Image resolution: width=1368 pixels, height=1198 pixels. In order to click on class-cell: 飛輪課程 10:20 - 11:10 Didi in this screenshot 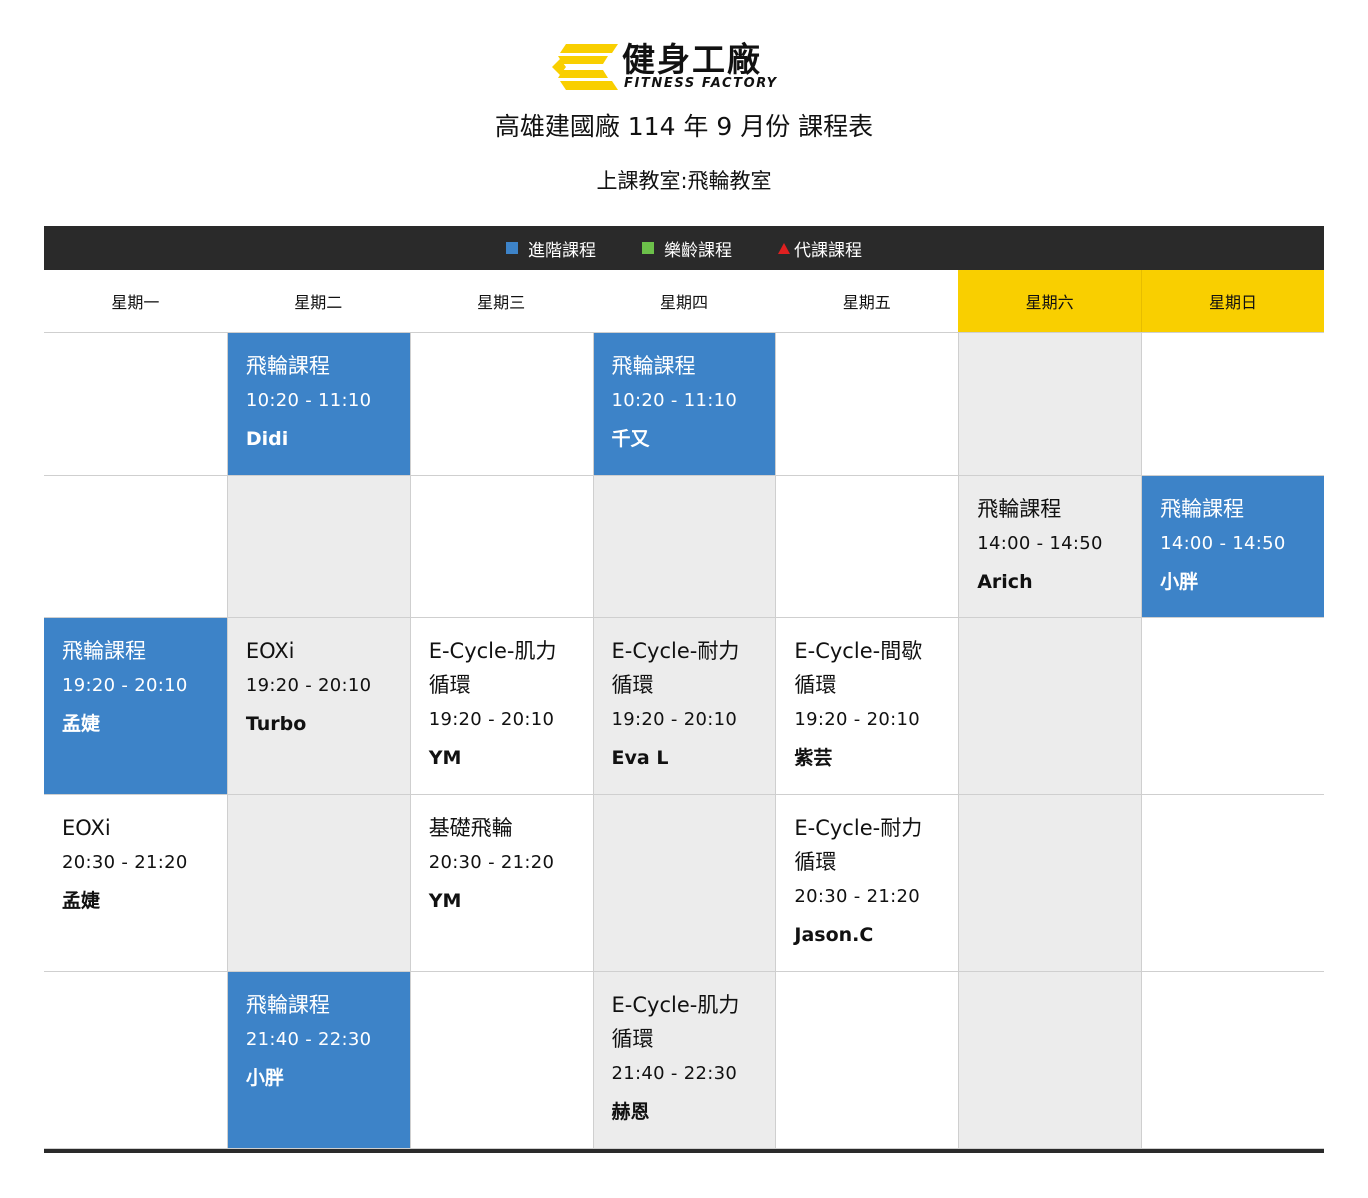, I will do `click(318, 404)`.